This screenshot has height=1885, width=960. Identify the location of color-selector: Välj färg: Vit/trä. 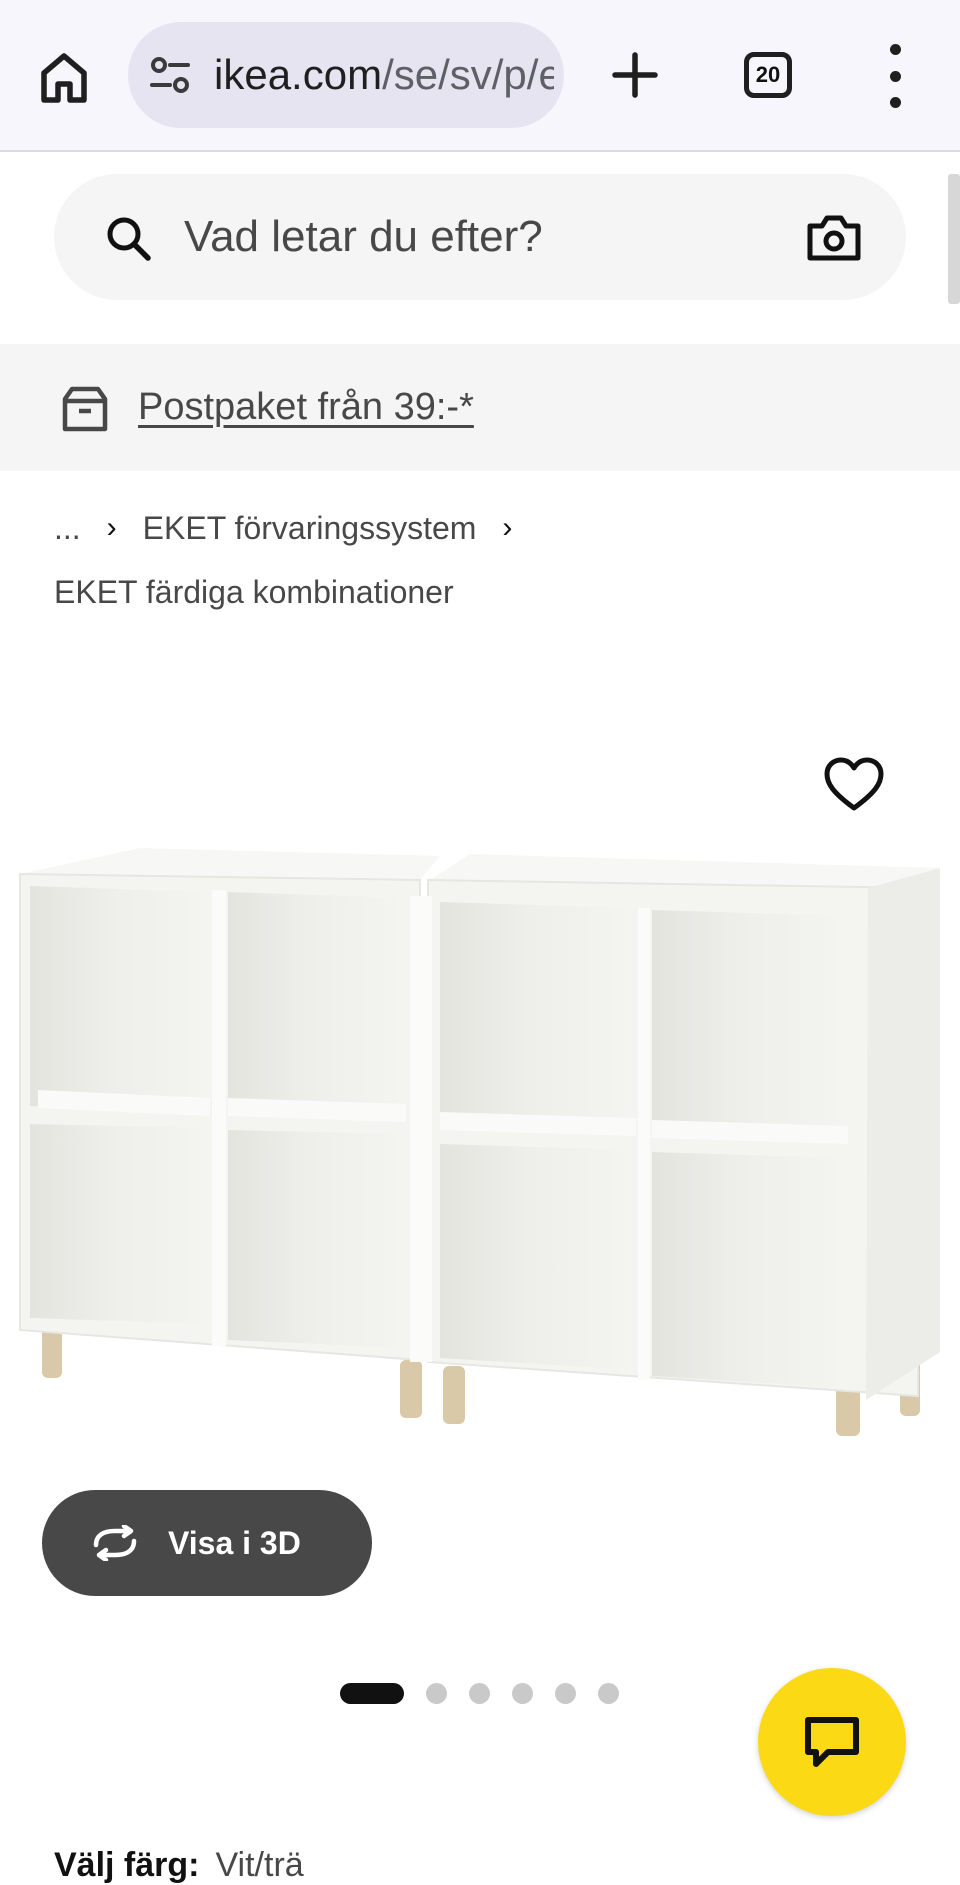
(179, 1865).